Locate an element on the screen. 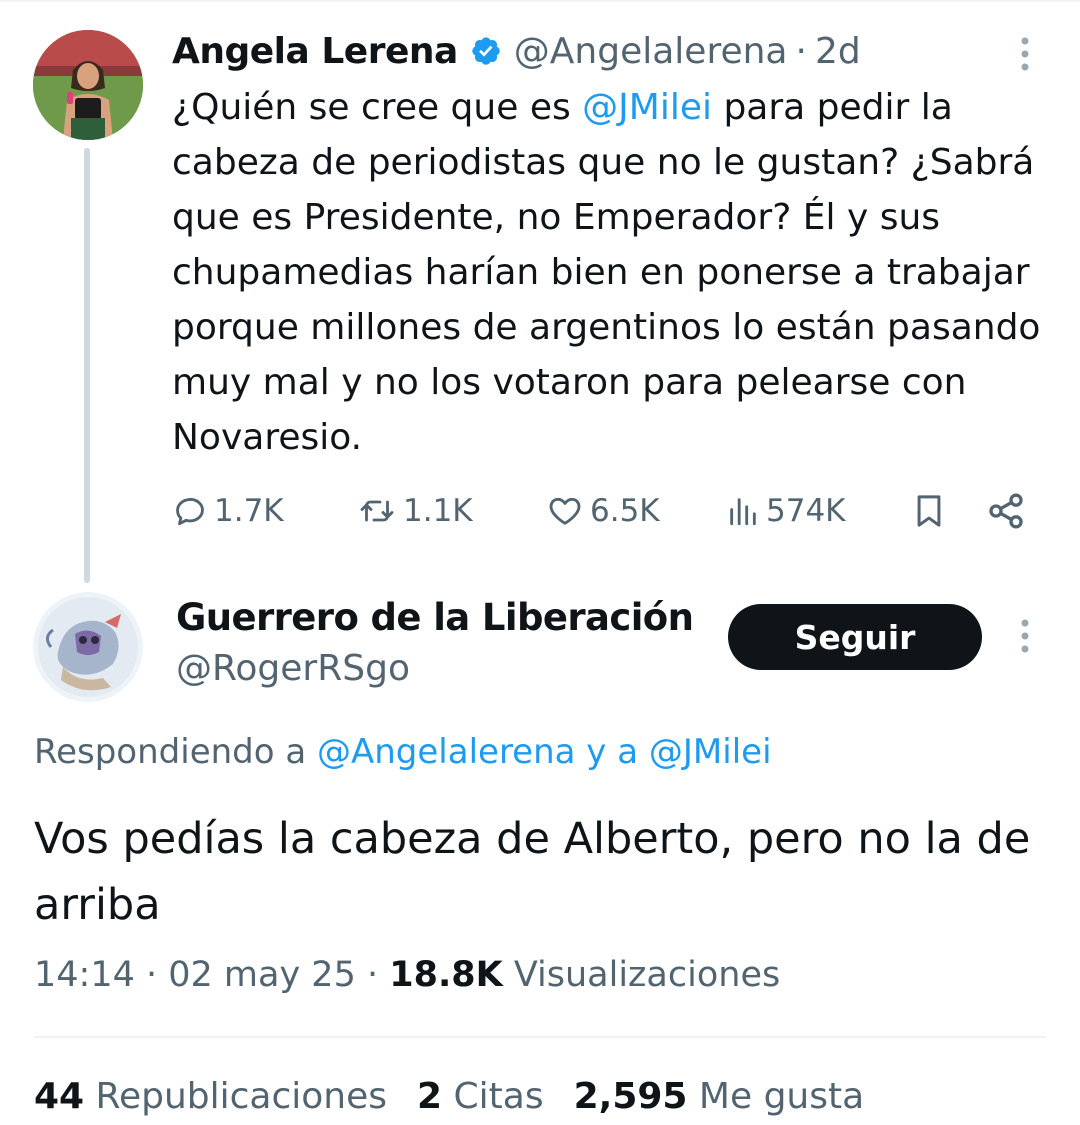 The height and width of the screenshot is (1125, 1080). tweet-date: 02 may 25 is located at coordinates (262, 975).